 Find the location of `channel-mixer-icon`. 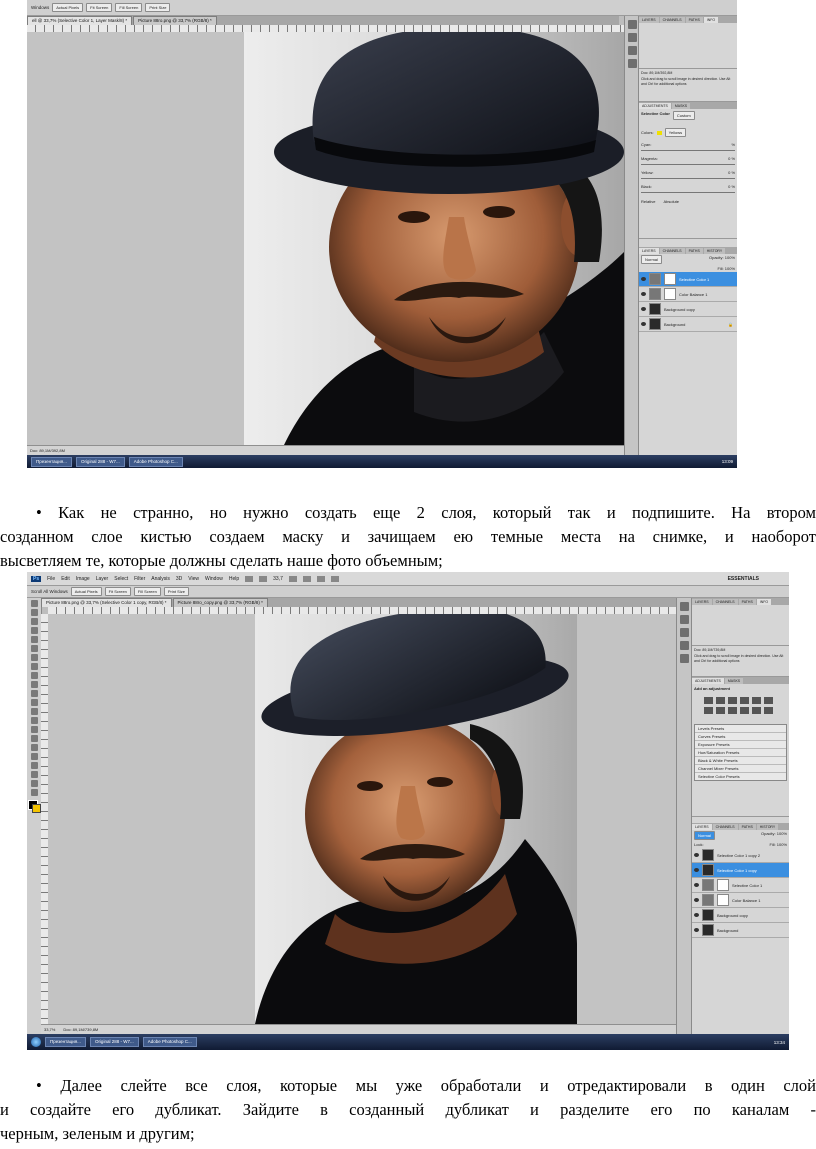

channel-mixer-icon is located at coordinates (744, 710).